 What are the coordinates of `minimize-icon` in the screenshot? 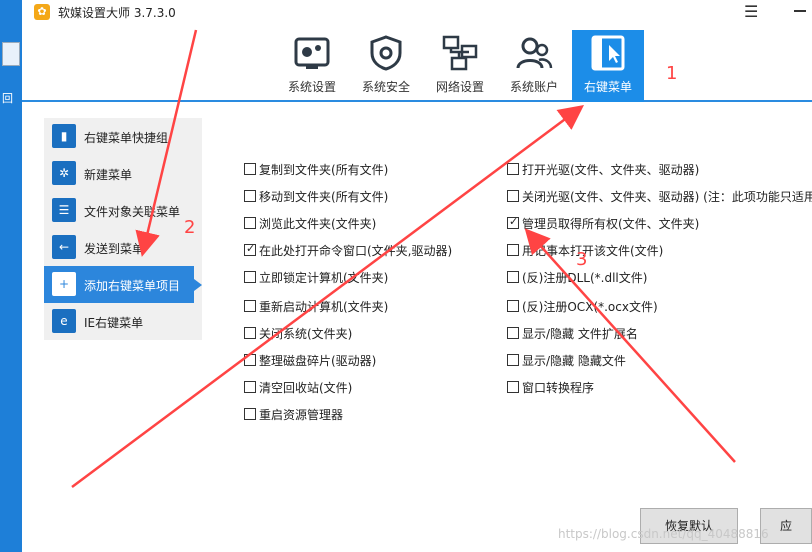 It's located at (800, 11).